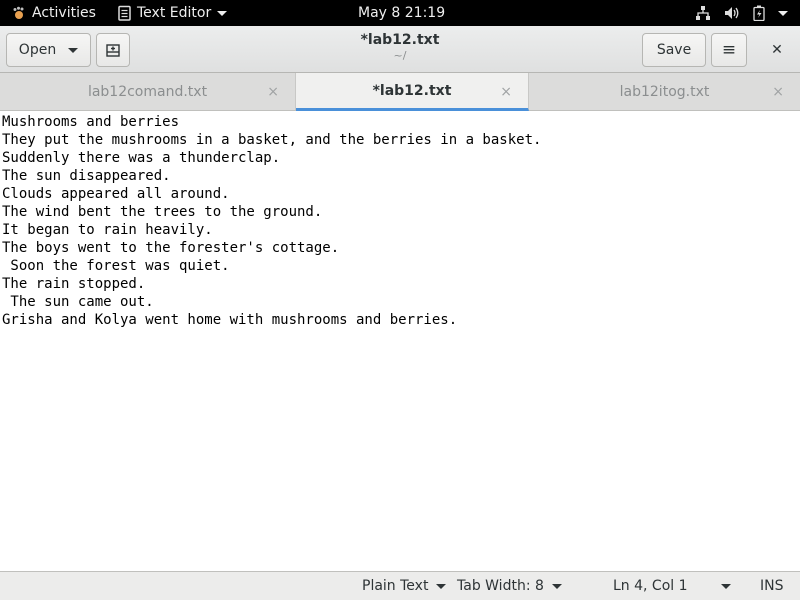 The image size is (800, 600). I want to click on tab-label: lab12itog.txt, so click(664, 91).